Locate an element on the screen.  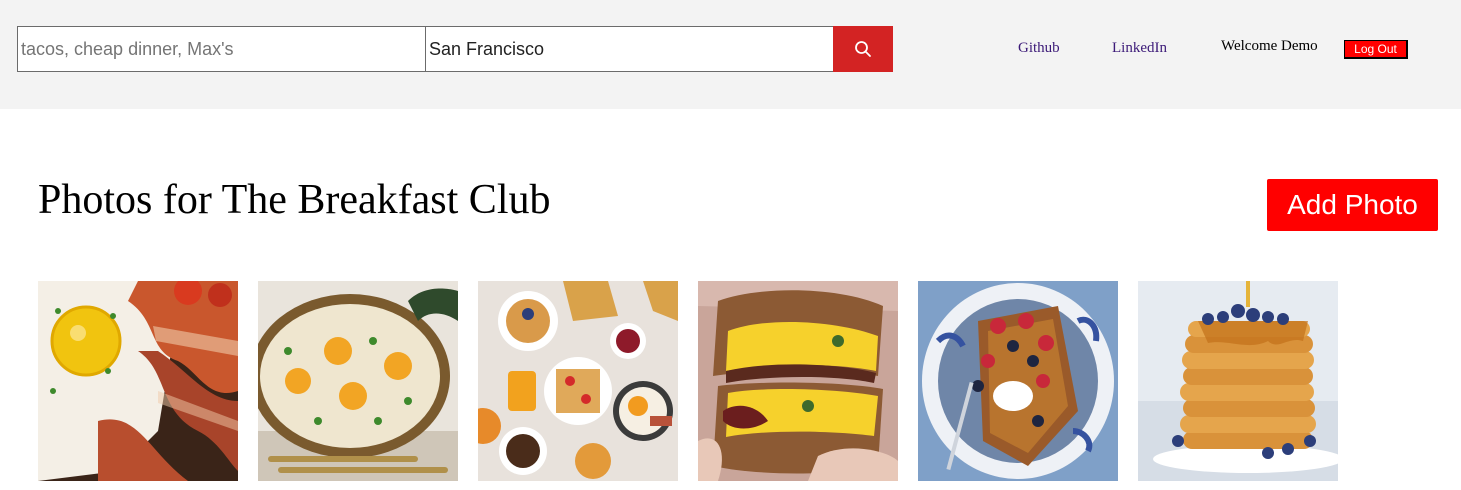
add-photo-button: Add Photo is located at coordinates (1352, 205).